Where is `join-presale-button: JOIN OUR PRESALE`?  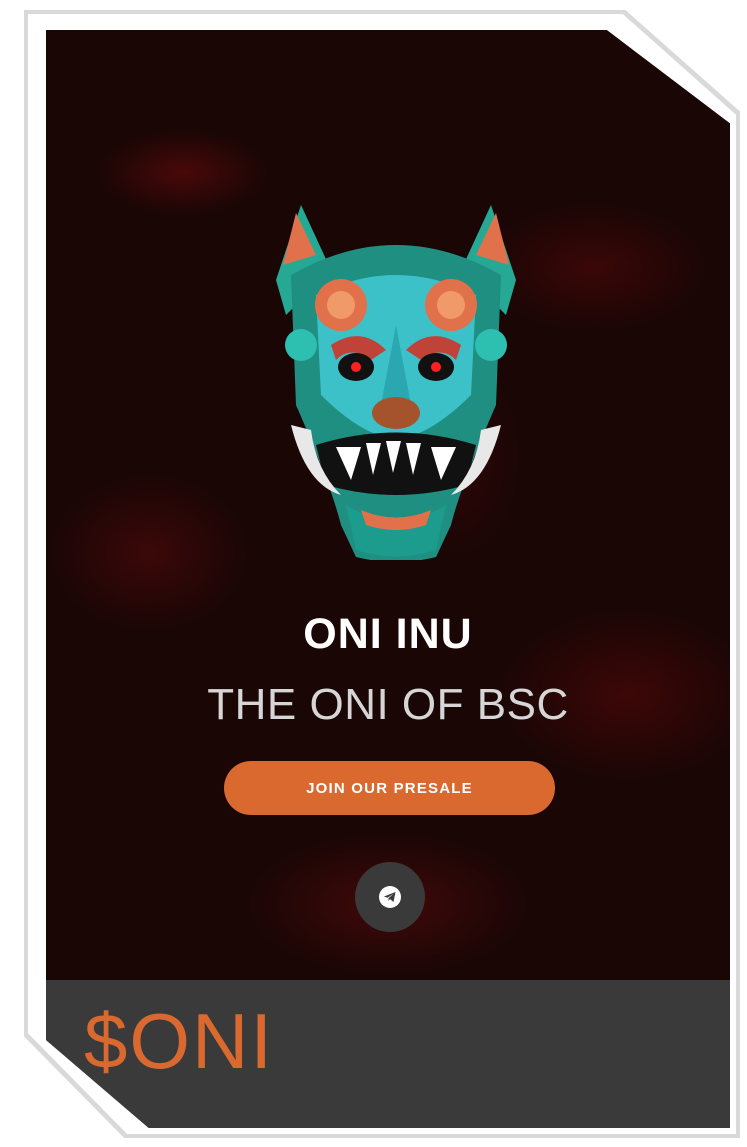 join-presale-button: JOIN OUR PRESALE is located at coordinates (389, 788).